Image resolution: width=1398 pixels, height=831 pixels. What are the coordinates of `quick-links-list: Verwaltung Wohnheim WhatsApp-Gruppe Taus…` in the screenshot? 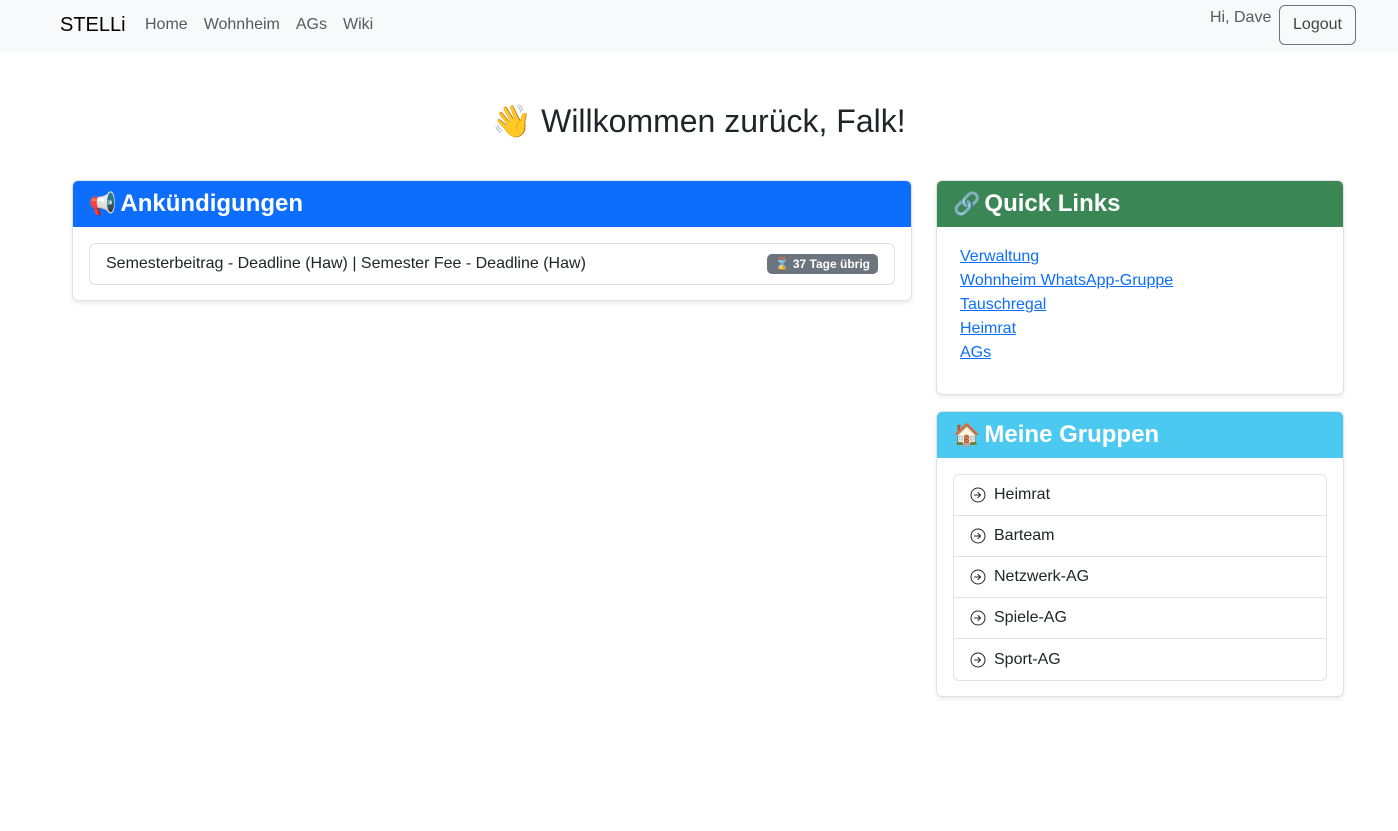 It's located at (1140, 305).